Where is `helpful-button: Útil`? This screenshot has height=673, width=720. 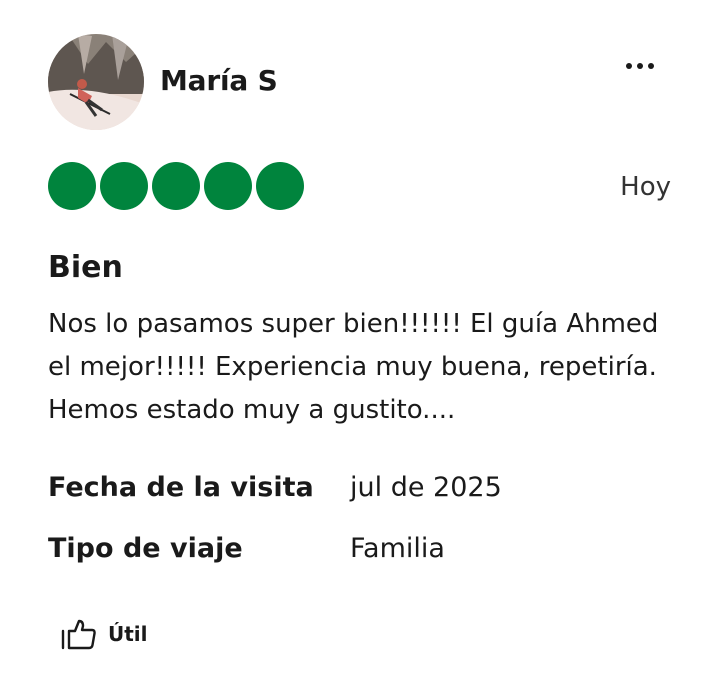 helpful-button: Útil is located at coordinates (104, 634).